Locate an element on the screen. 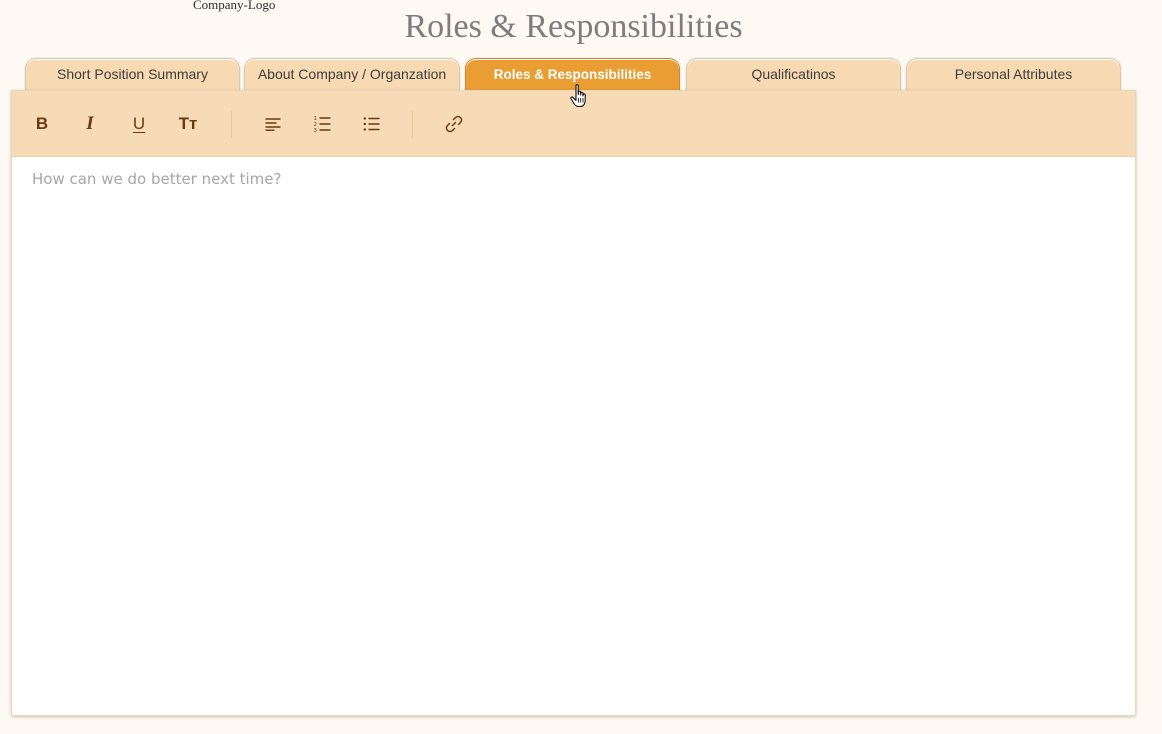 The width and height of the screenshot is (1162, 734). underline-button: U is located at coordinates (139, 124).